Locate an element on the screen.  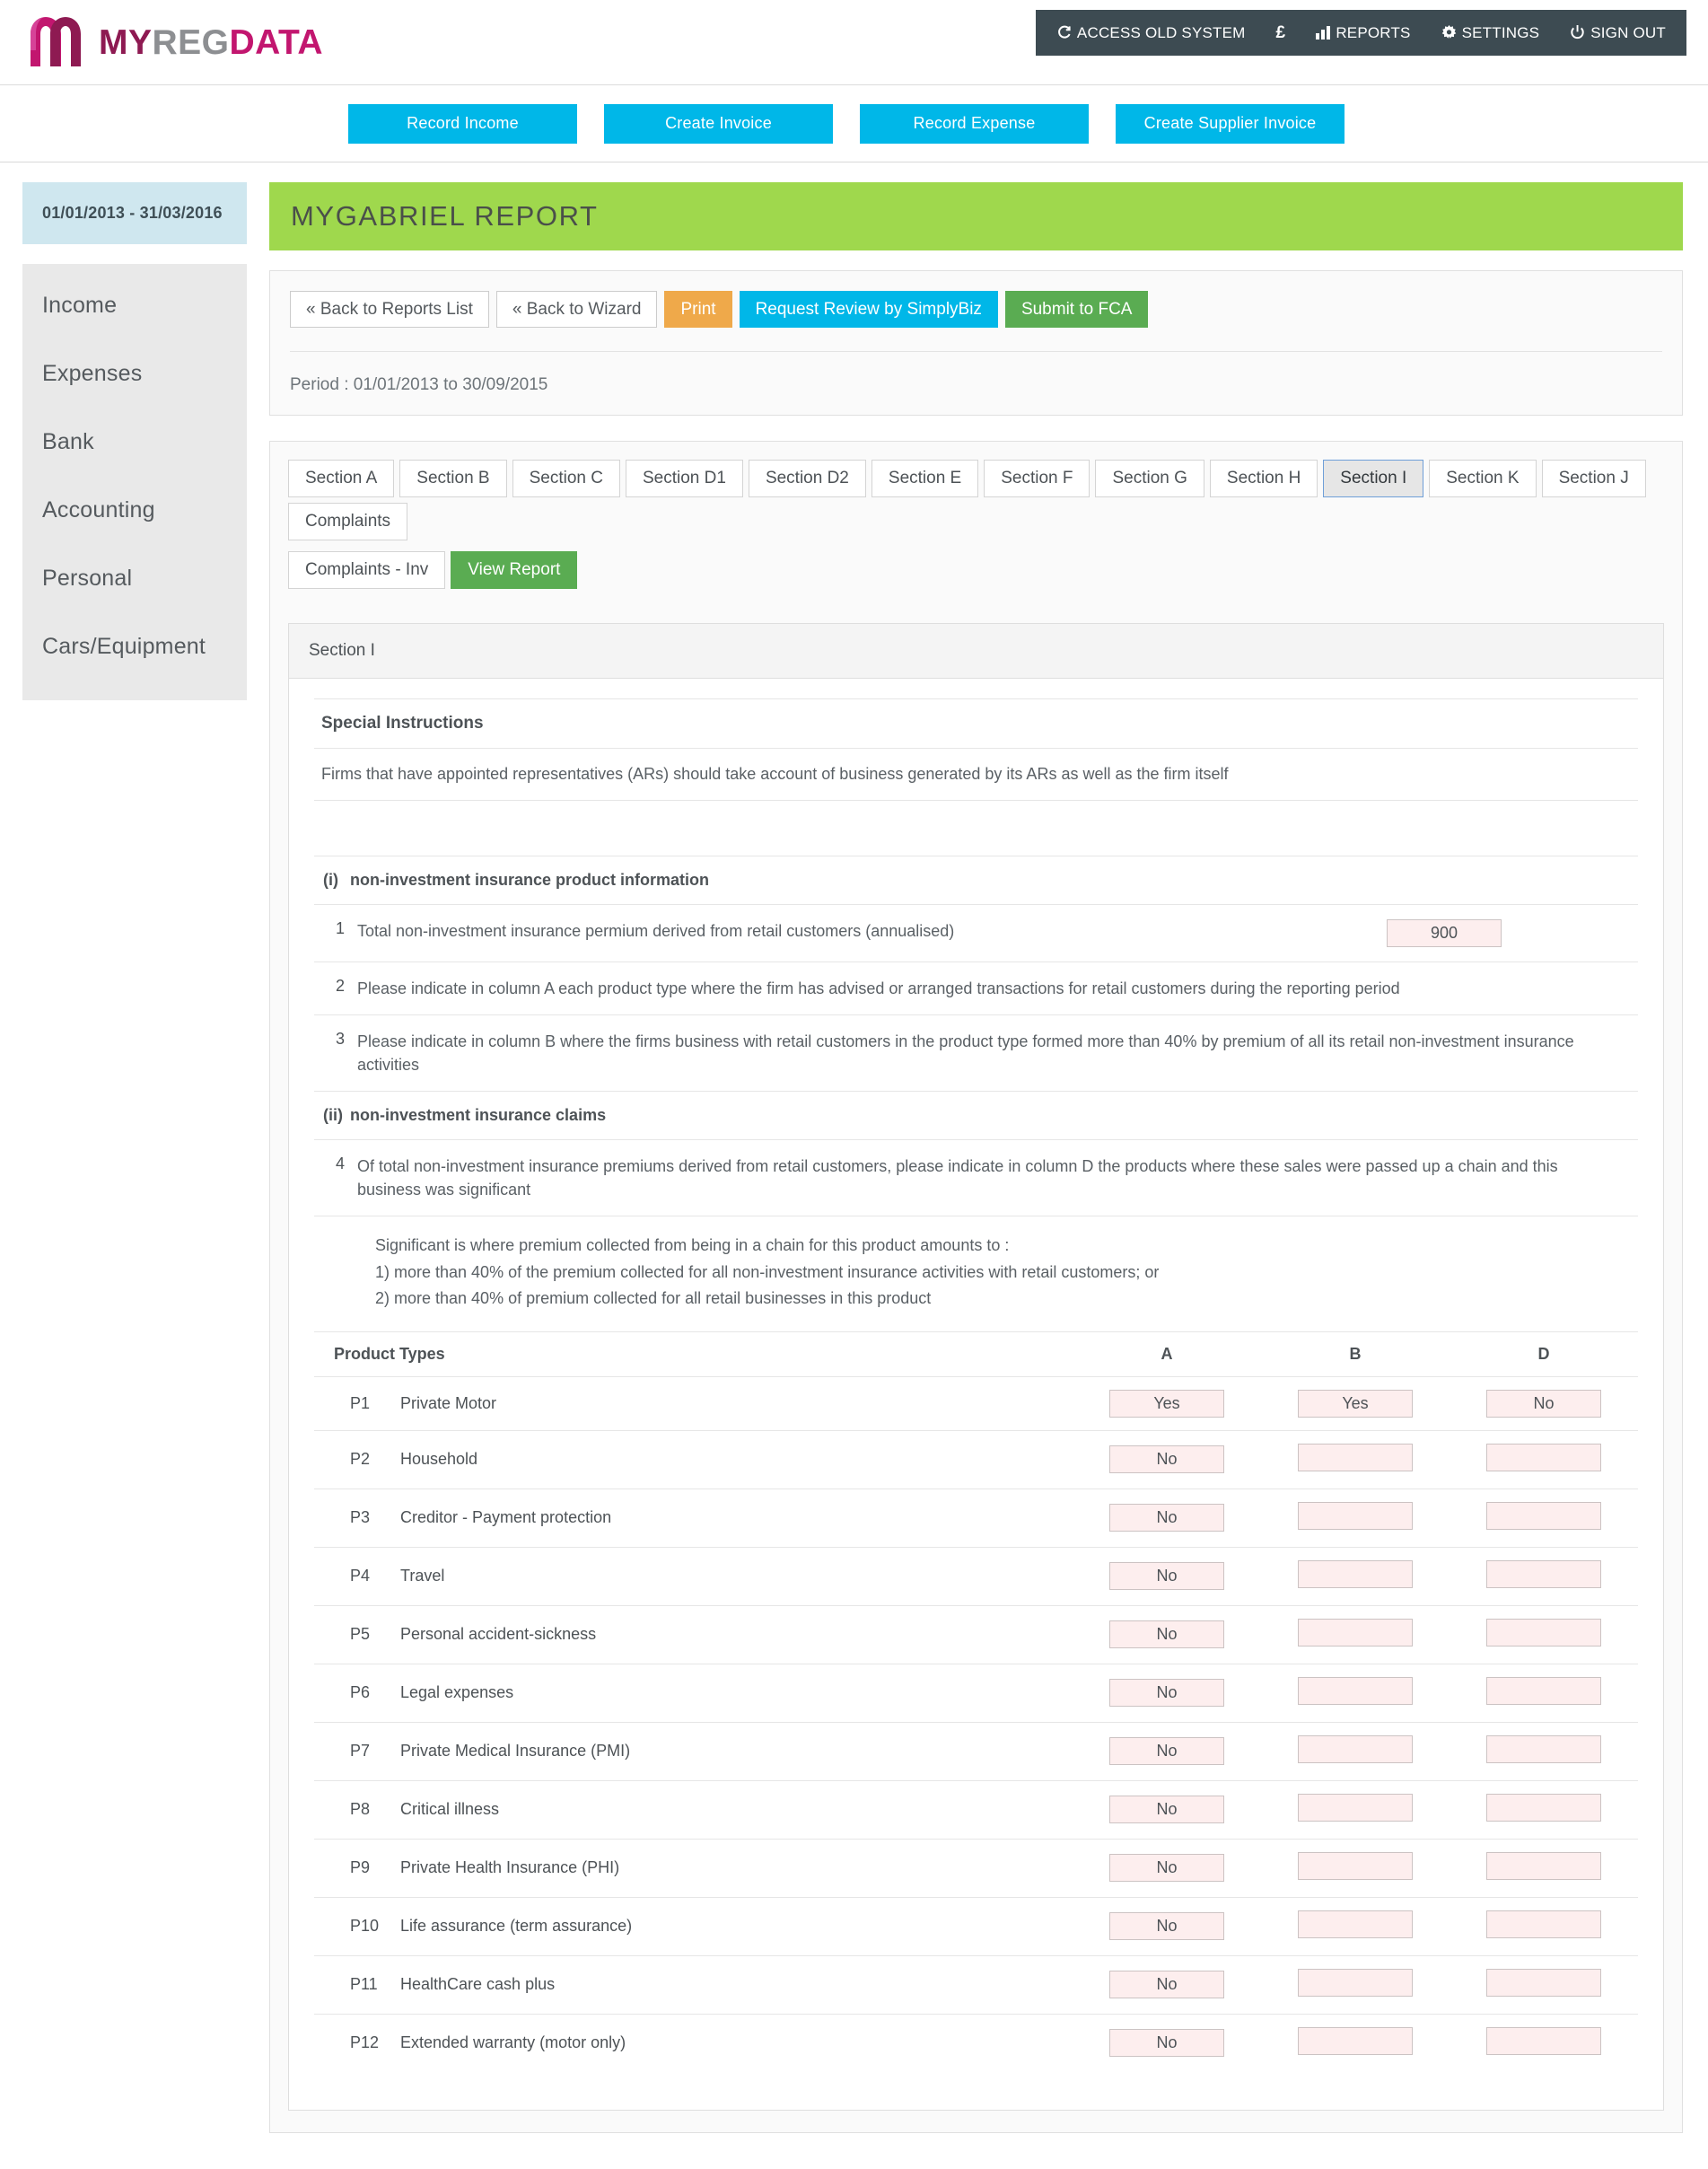
tab-section-f: Section F is located at coordinates (1037, 478).